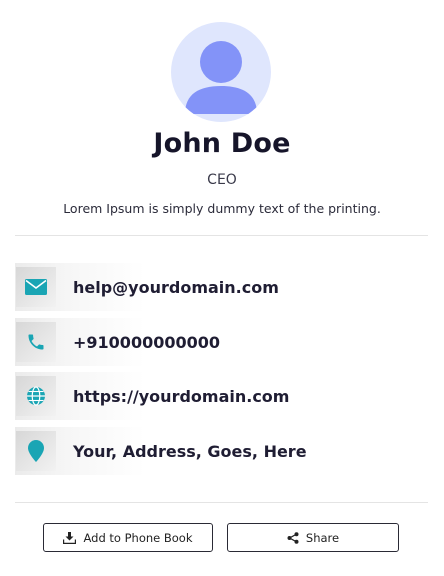  Describe the element at coordinates (322, 537) in the screenshot. I see `share-label: Share` at that location.